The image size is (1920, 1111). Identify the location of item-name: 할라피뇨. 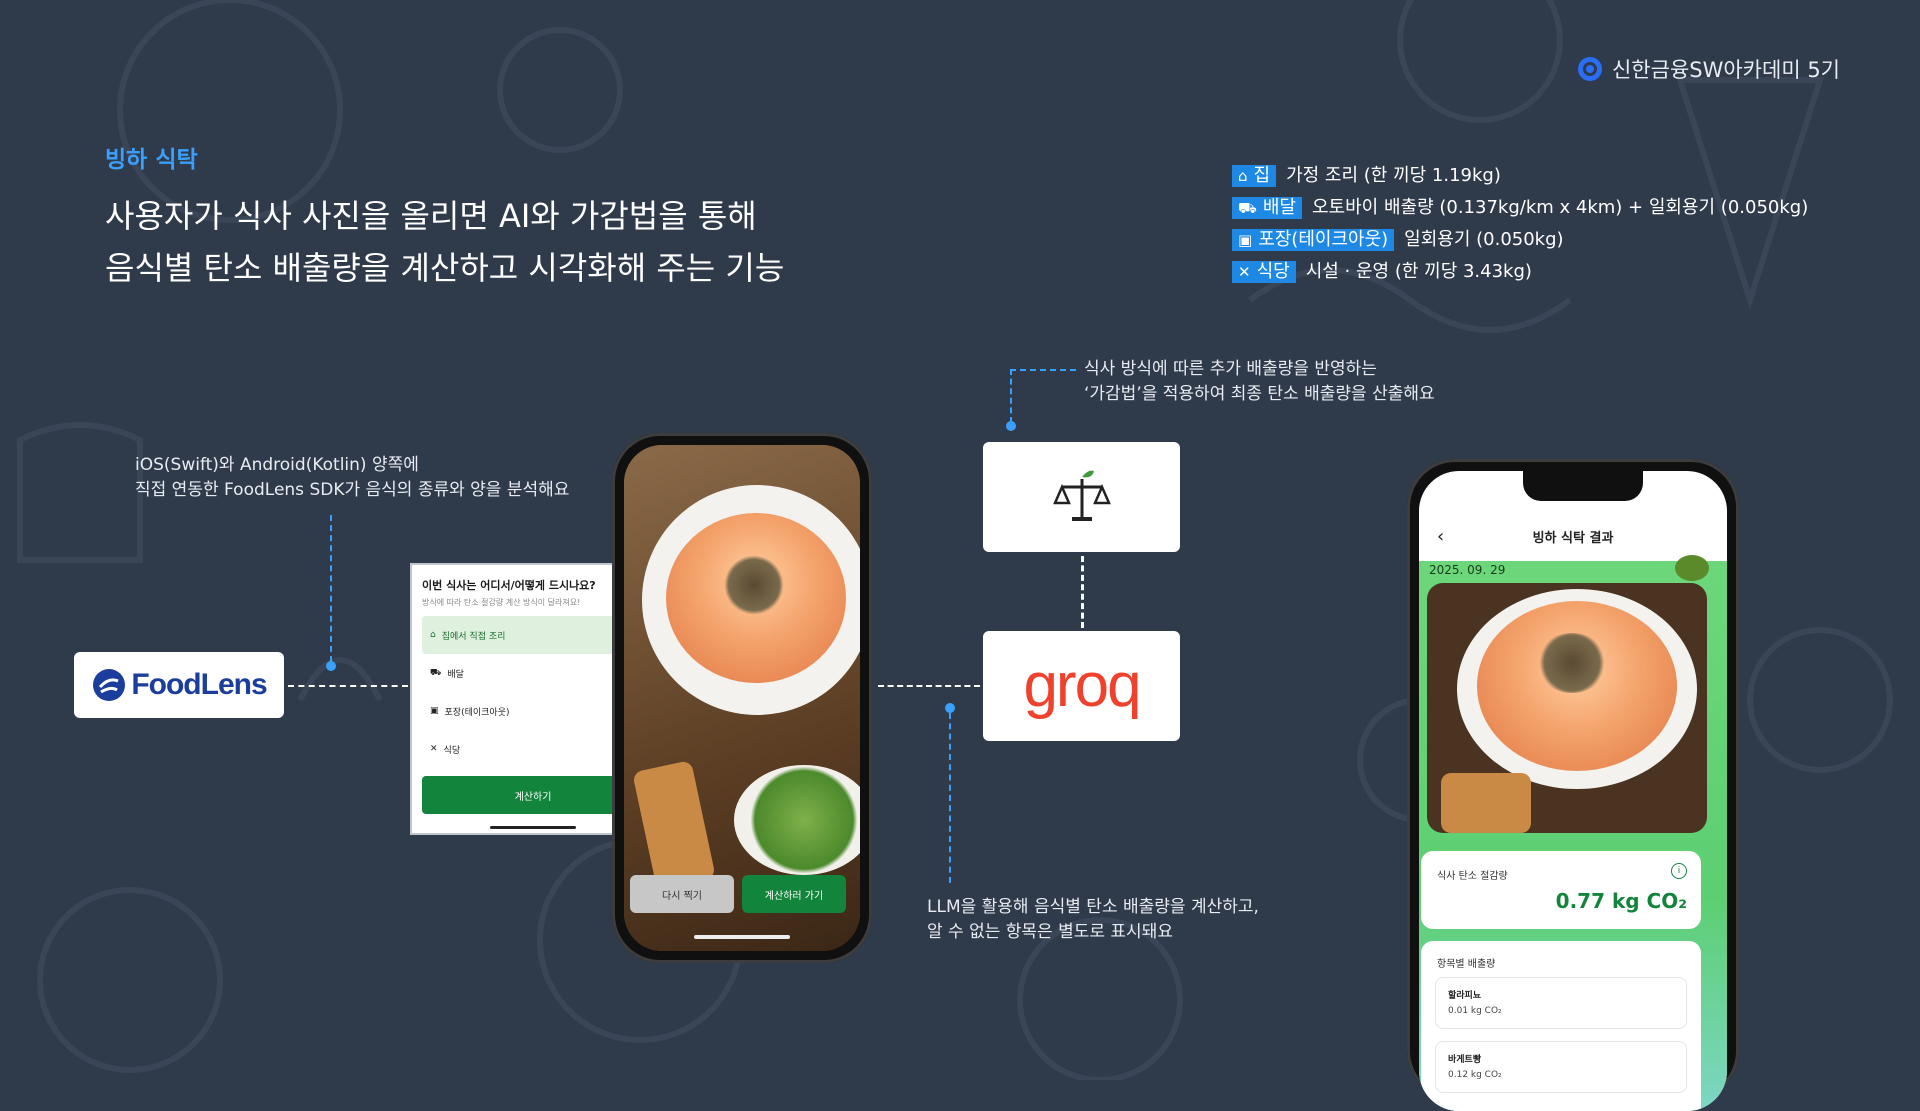
(1465, 996).